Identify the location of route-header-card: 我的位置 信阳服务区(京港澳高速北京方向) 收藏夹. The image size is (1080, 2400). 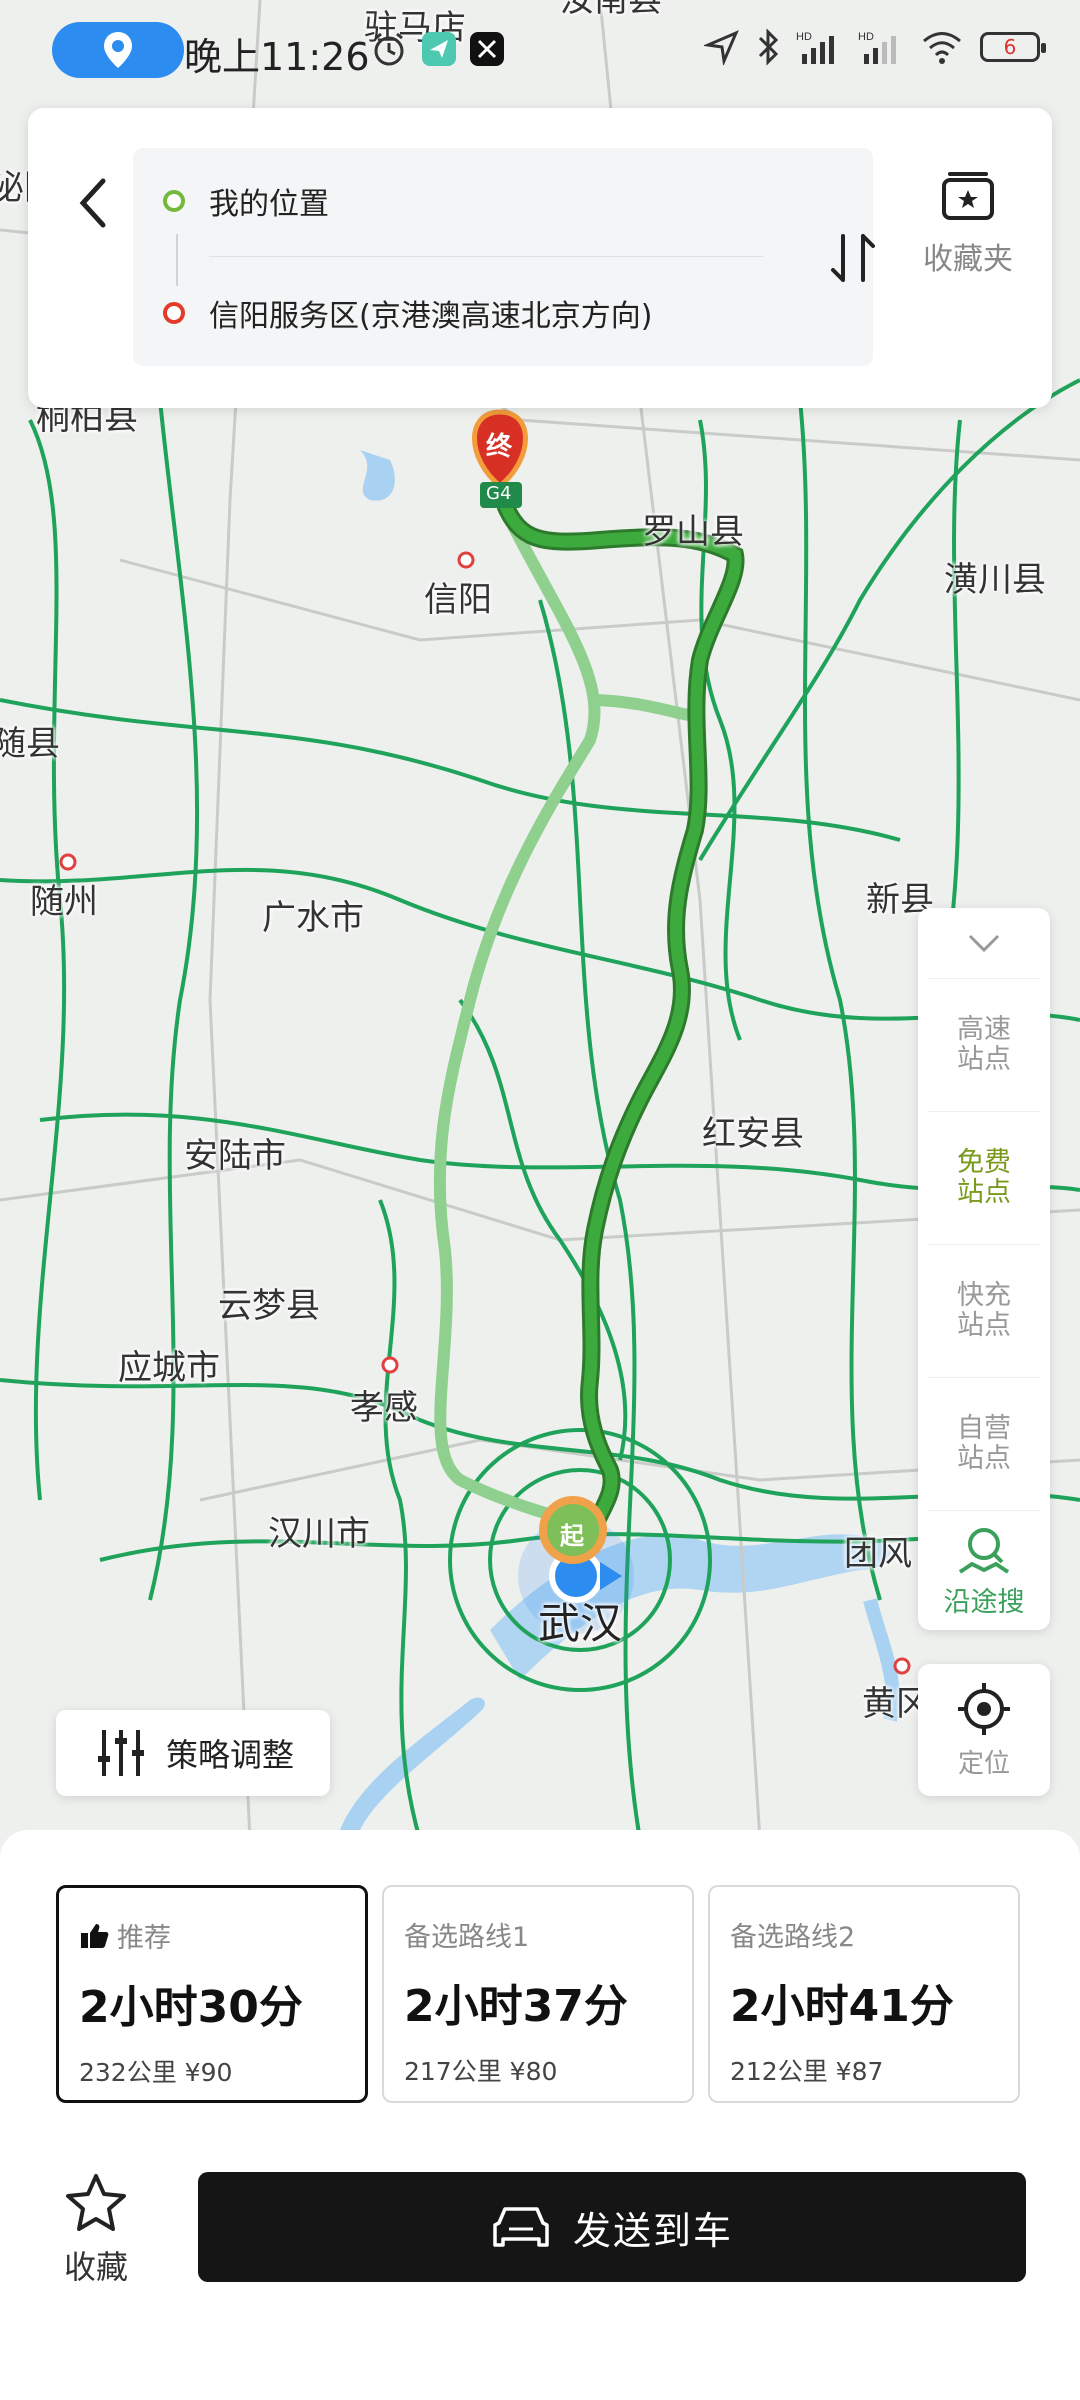
(540, 258).